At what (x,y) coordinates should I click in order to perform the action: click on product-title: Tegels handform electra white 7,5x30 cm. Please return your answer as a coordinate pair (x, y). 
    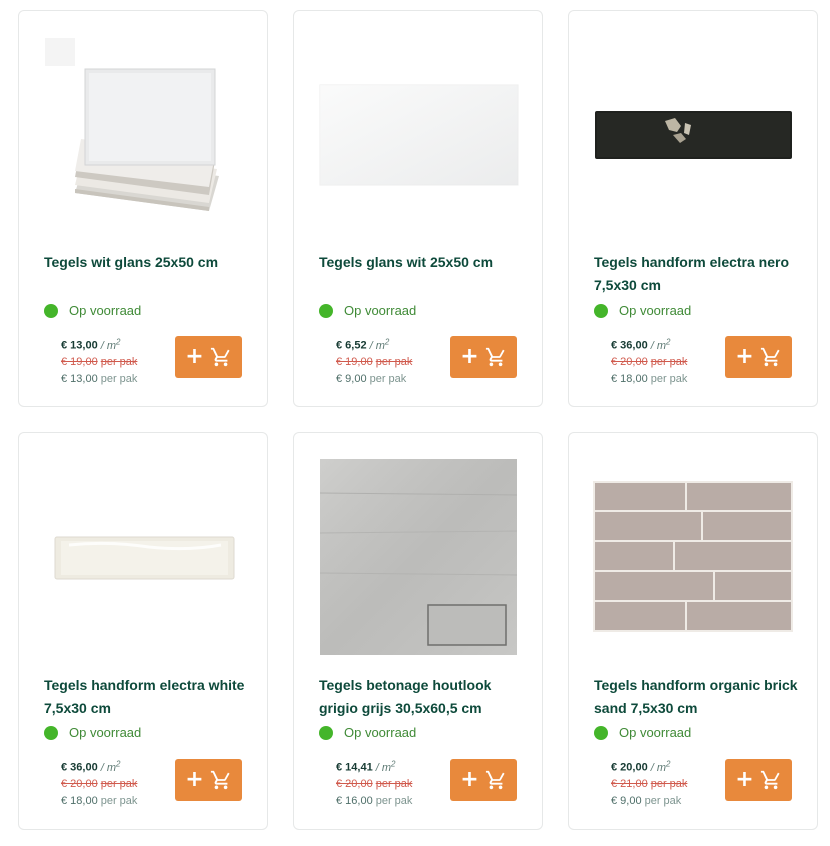
    Looking at the image, I should click on (146, 697).